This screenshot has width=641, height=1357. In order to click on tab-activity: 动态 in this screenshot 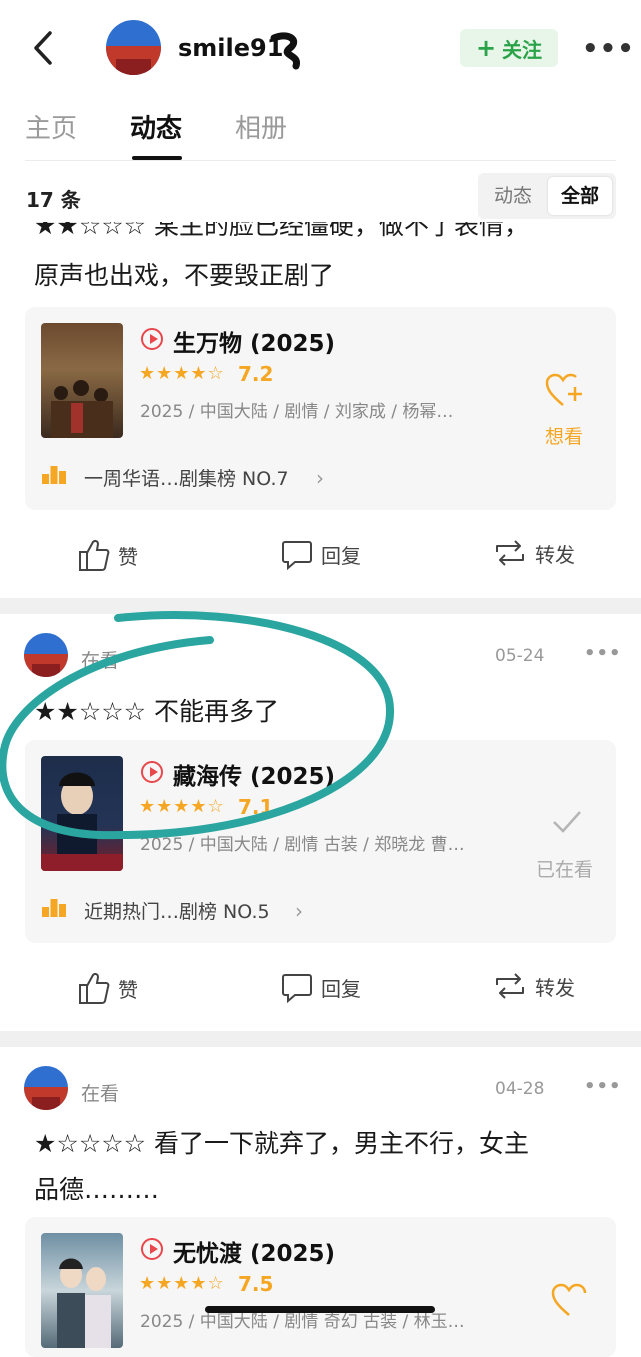, I will do `click(156, 126)`.